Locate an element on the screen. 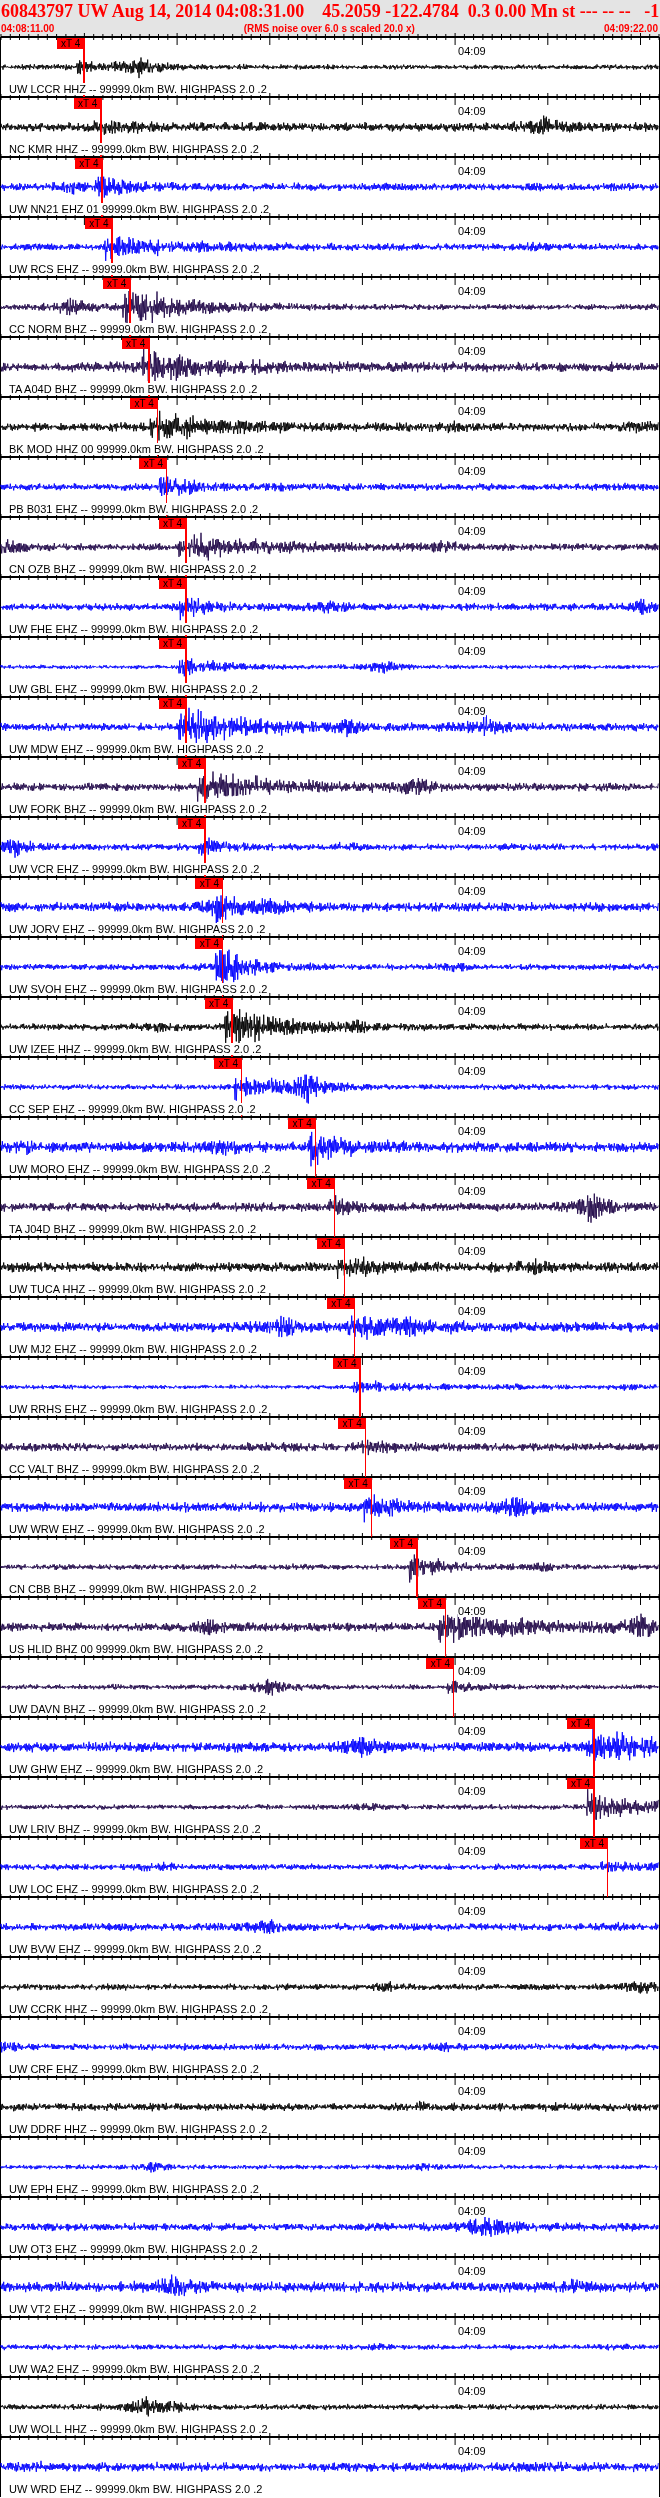  channel-label: UW DAVN BHZ -- 99999.0km BW. HIGHPASS 2.0 .2 is located at coordinates (137, 1709).